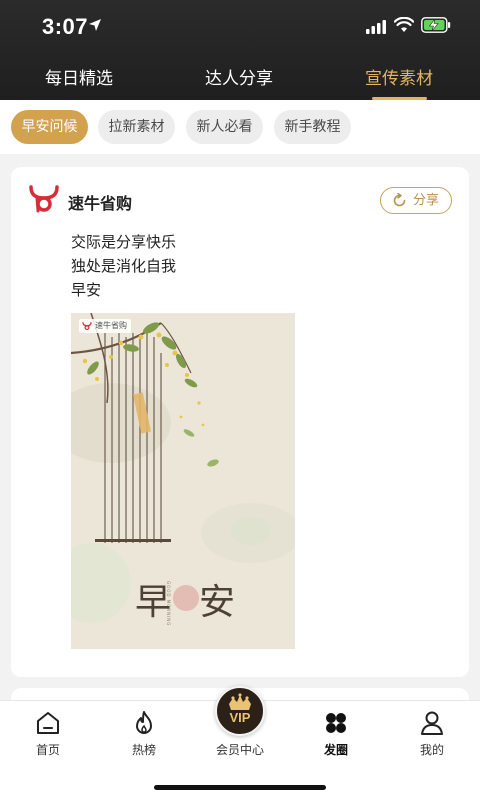 The height and width of the screenshot is (800, 480). What do you see at coordinates (224, 127) in the screenshot?
I see `chip-newcomer-must-see: 新人必看` at bounding box center [224, 127].